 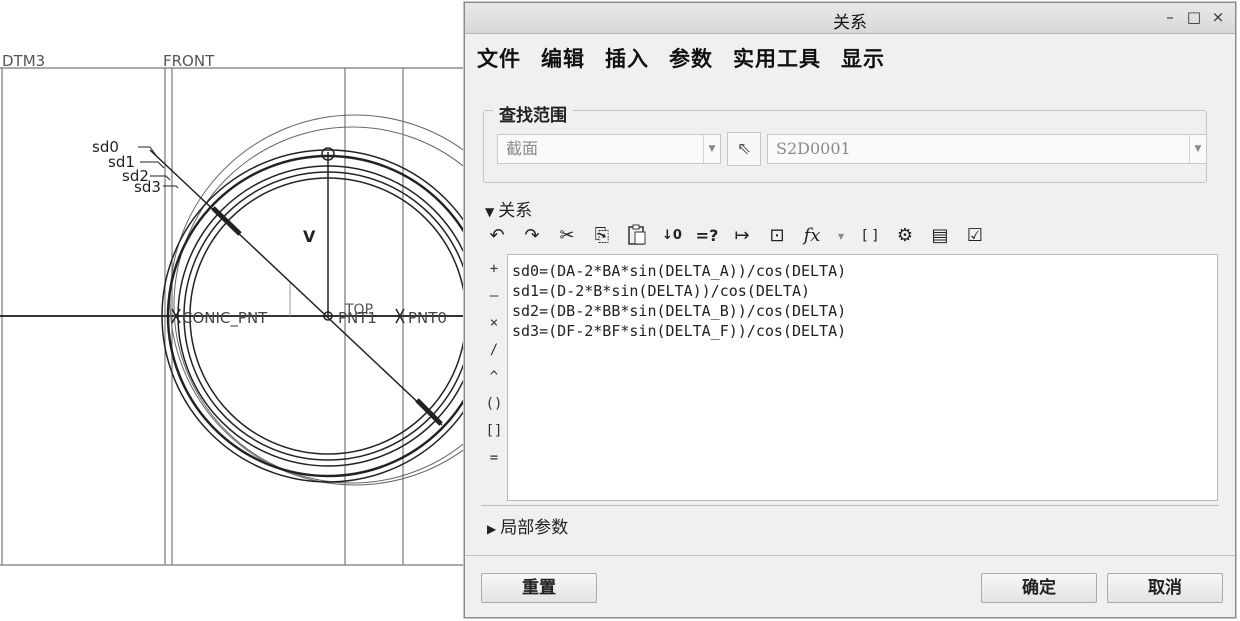 I want to click on operator-divide: /, so click(x=494, y=350).